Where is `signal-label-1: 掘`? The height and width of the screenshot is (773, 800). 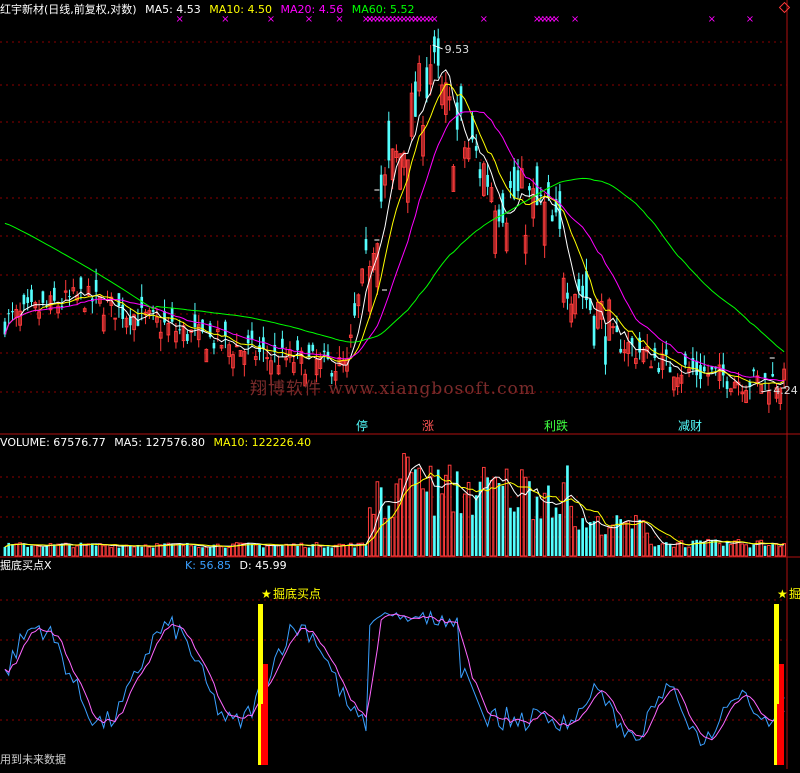
signal-label-1: 掘 is located at coordinates (794, 593).